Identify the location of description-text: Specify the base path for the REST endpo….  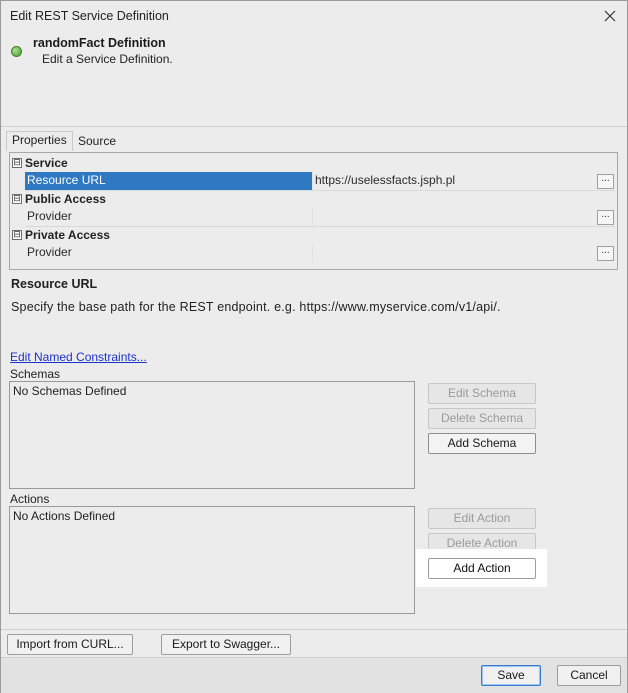
(256, 307).